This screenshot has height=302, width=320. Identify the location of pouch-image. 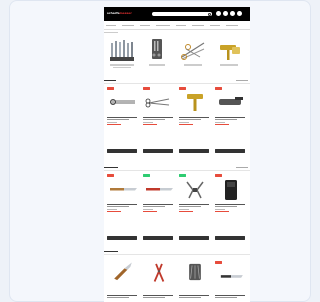
(231, 190).